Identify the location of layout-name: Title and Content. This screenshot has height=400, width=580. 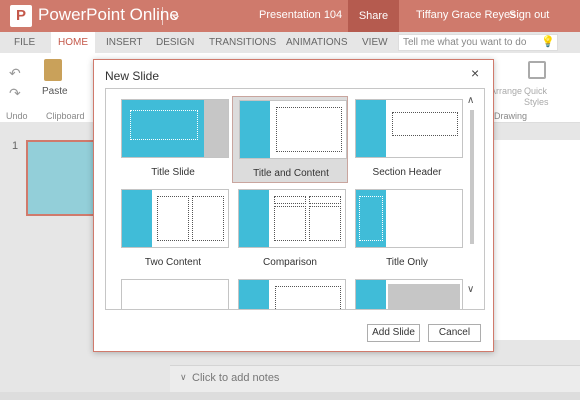
(291, 173).